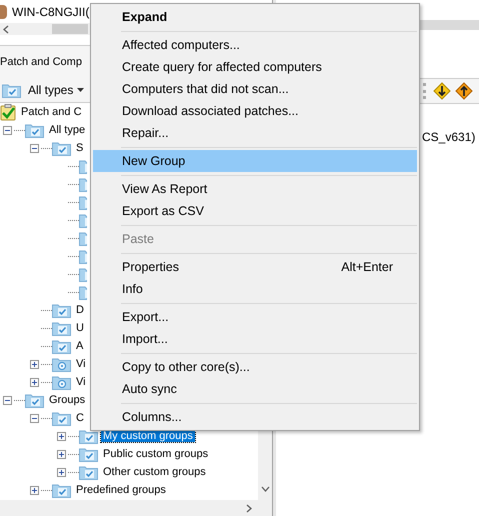 Image resolution: width=479 pixels, height=516 pixels. What do you see at coordinates (51, 11) in the screenshot?
I see `window-title: WIN-C8NGJII(` at bounding box center [51, 11].